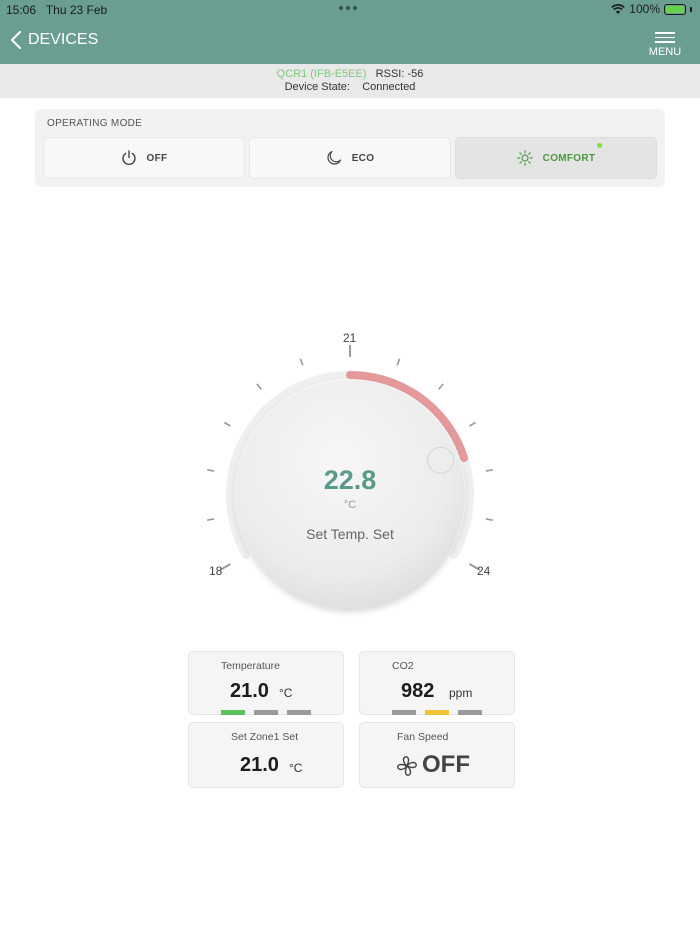 The height and width of the screenshot is (934, 700). I want to click on battery-icon, so click(675, 9).